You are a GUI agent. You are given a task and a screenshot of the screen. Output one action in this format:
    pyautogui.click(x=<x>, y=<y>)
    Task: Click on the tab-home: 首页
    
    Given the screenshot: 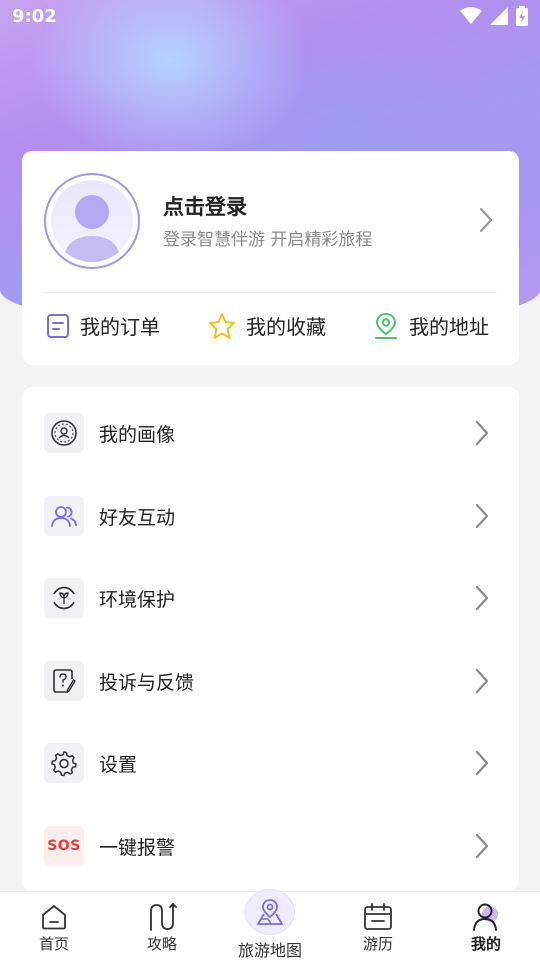 What is the action you would take?
    pyautogui.click(x=54, y=926)
    